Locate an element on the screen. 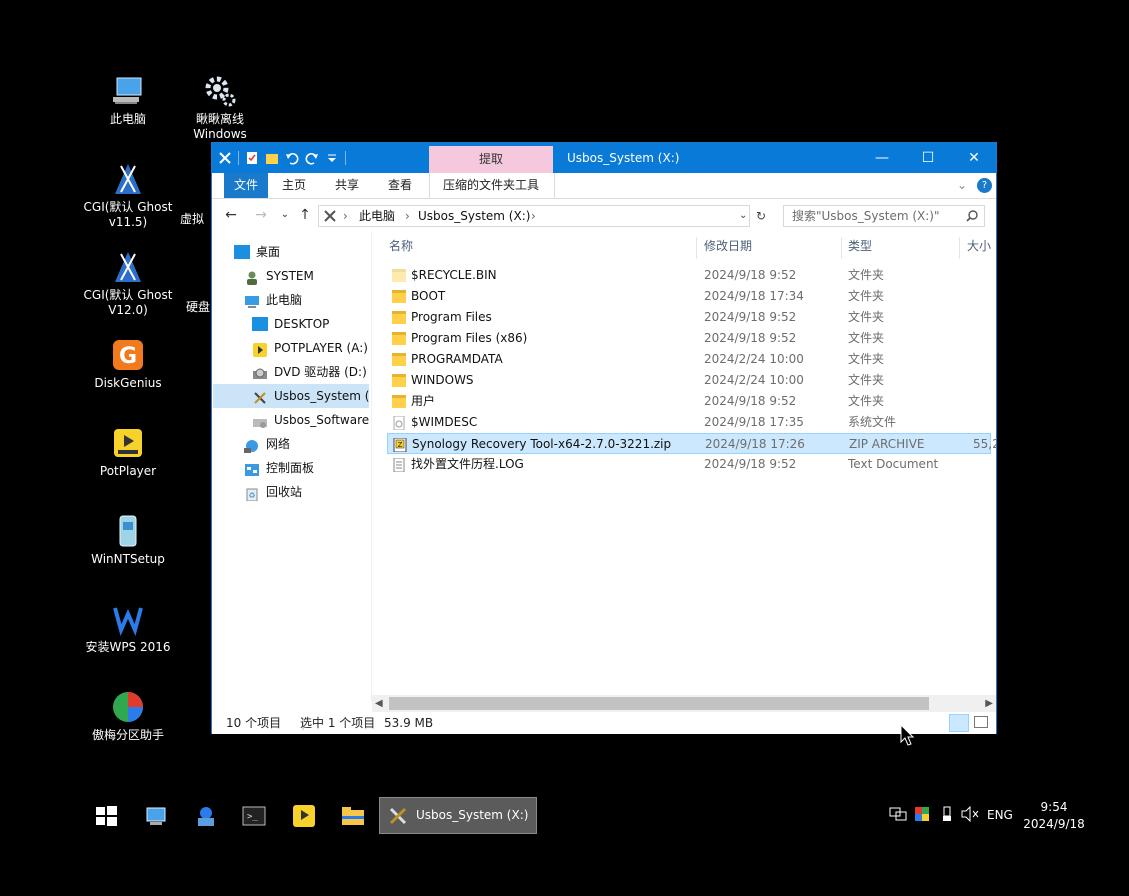 This screenshot has width=1129, height=896. horizontal-scrollbar: ◀ ▶ is located at coordinates (684, 703).